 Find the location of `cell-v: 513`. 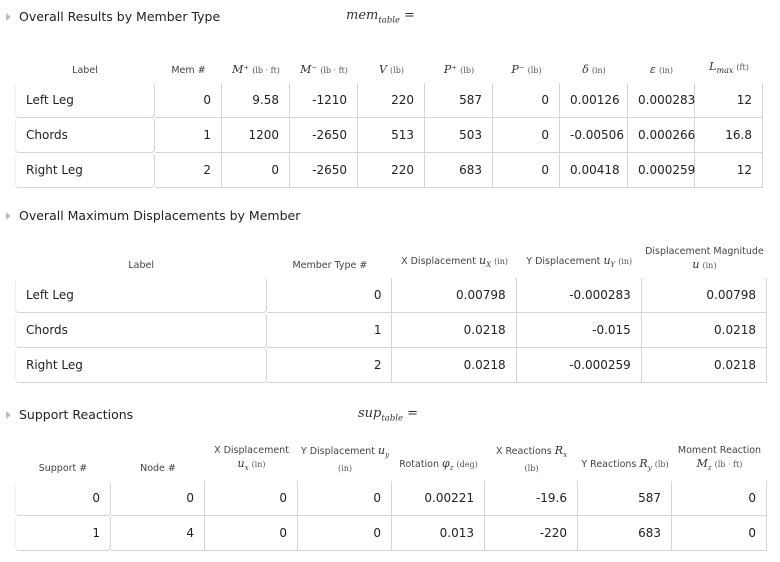

cell-v: 513 is located at coordinates (391, 135).